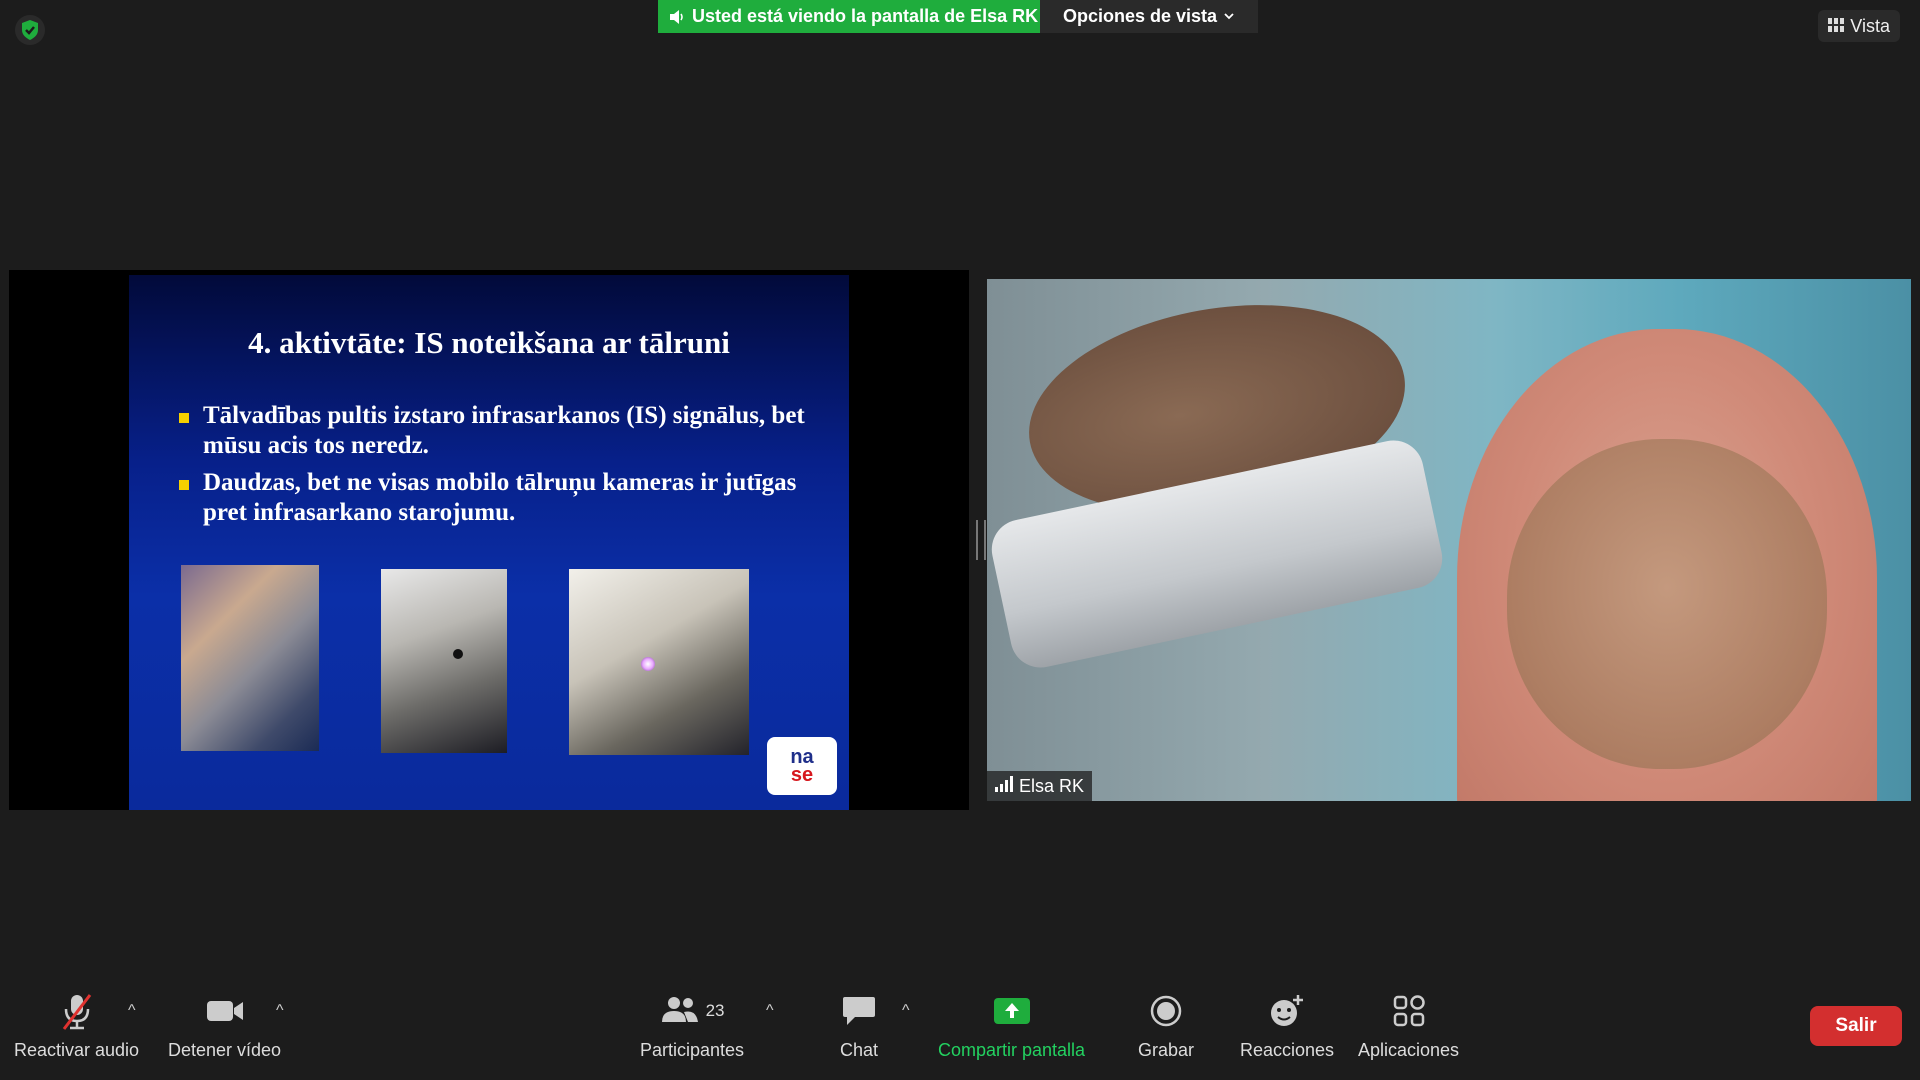 The image size is (1920, 1080). What do you see at coordinates (280, 1011) in the screenshot?
I see `video-options-caret: ^` at bounding box center [280, 1011].